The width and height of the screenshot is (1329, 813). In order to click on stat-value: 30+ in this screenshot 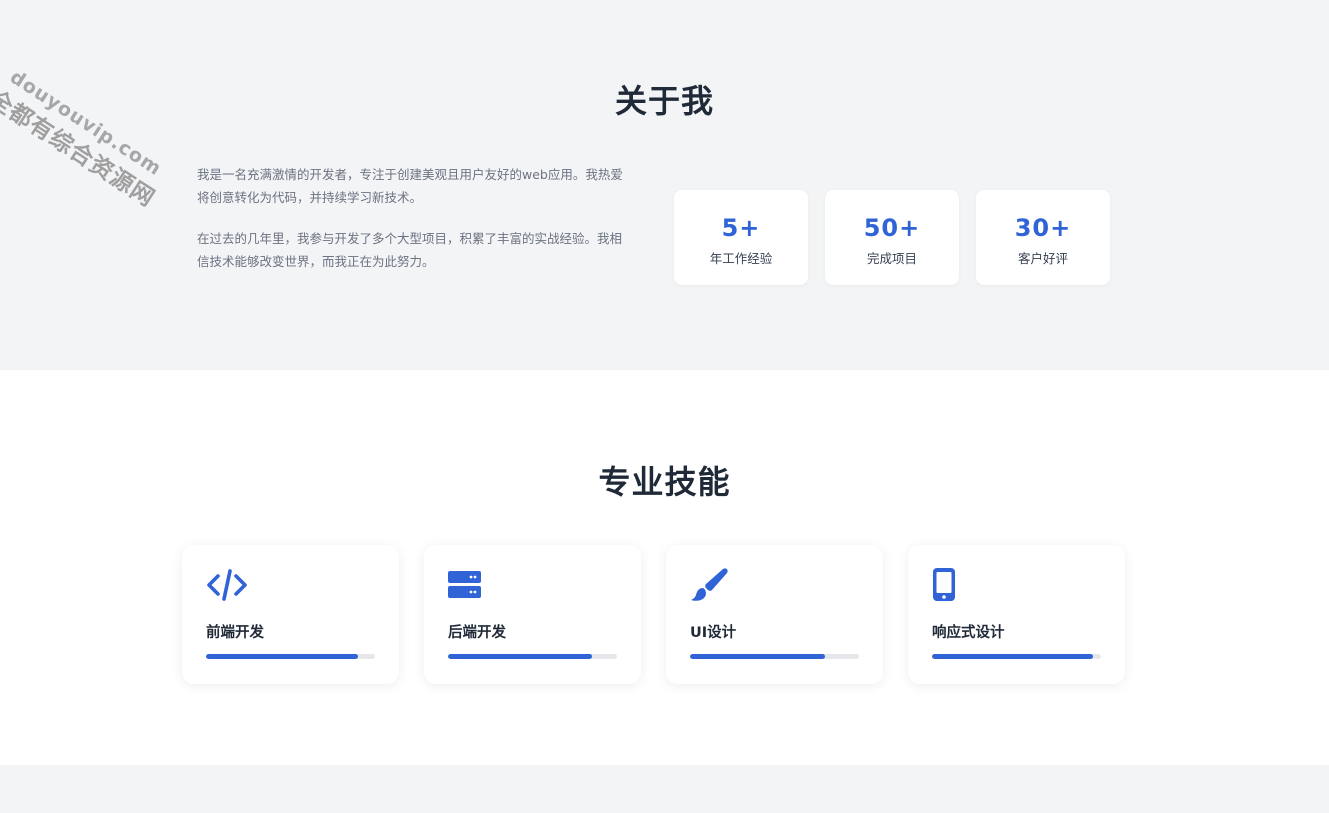, I will do `click(1043, 228)`.